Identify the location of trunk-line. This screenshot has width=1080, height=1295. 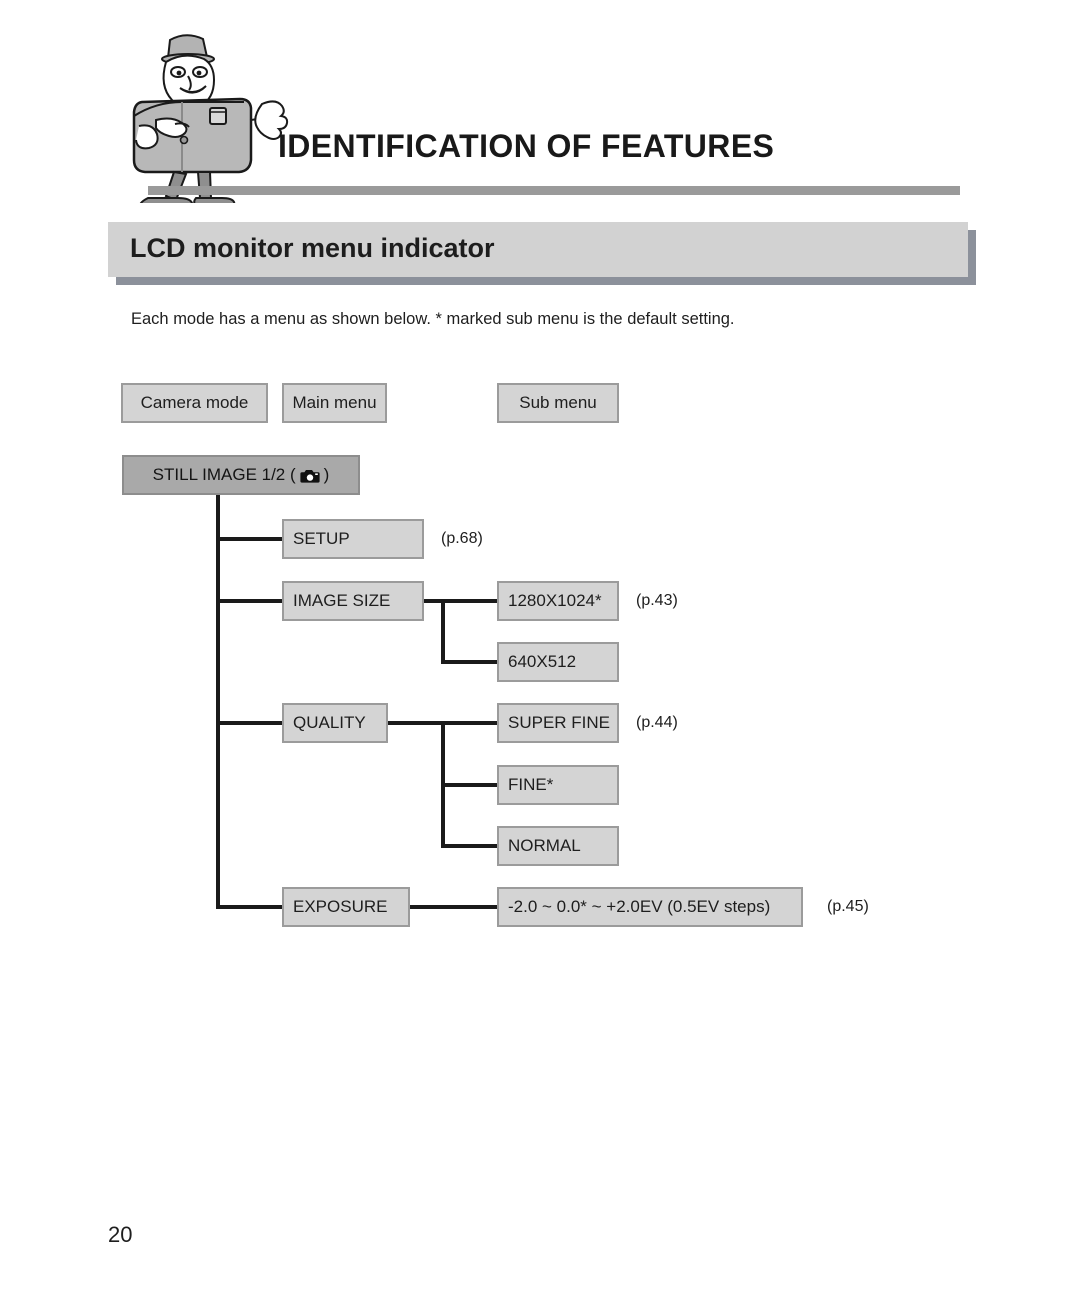
(218, 702).